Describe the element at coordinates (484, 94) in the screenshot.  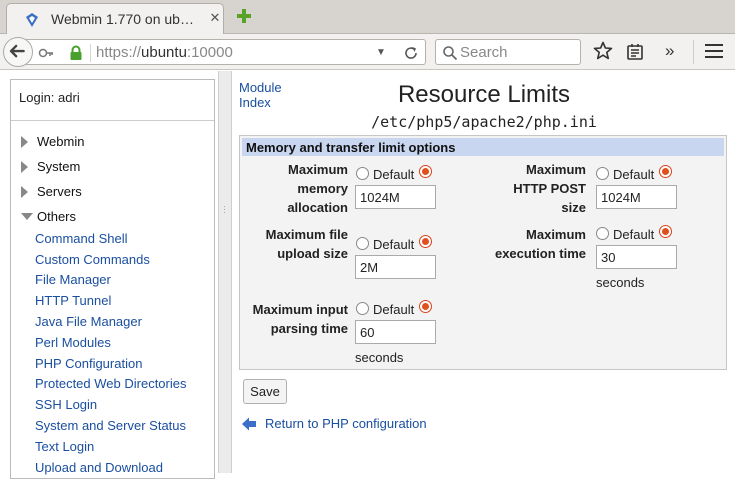
I see `page-title: Resource Limits` at that location.